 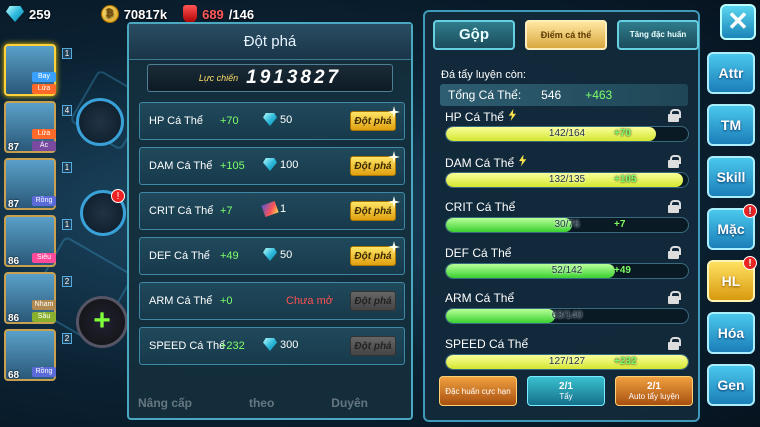 I want to click on party-slot: 87 Lửa Ác 4, so click(x=38, y=127).